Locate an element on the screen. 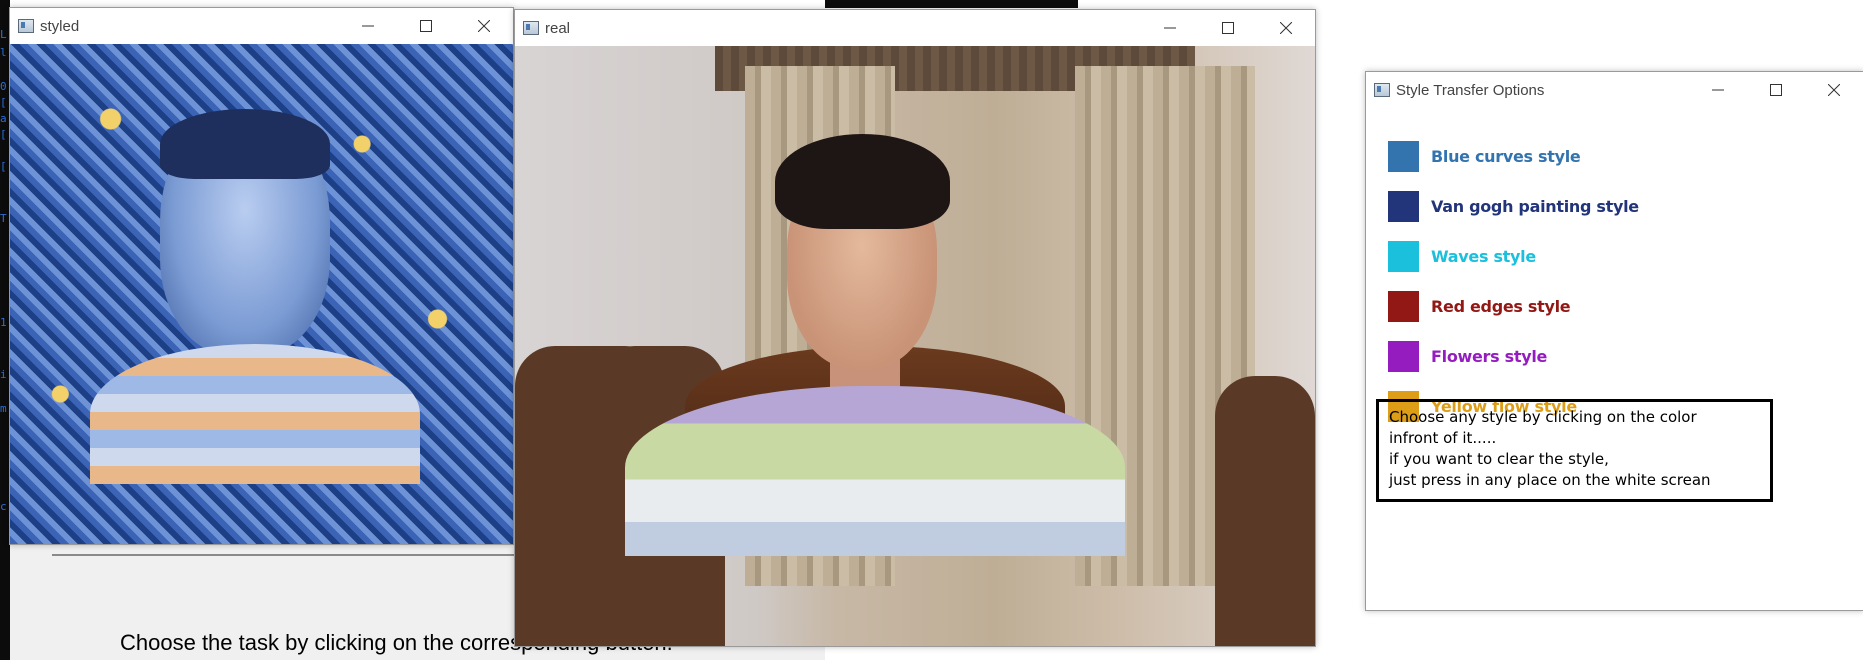 This screenshot has height=660, width=1863. divider is located at coordinates (287, 555).